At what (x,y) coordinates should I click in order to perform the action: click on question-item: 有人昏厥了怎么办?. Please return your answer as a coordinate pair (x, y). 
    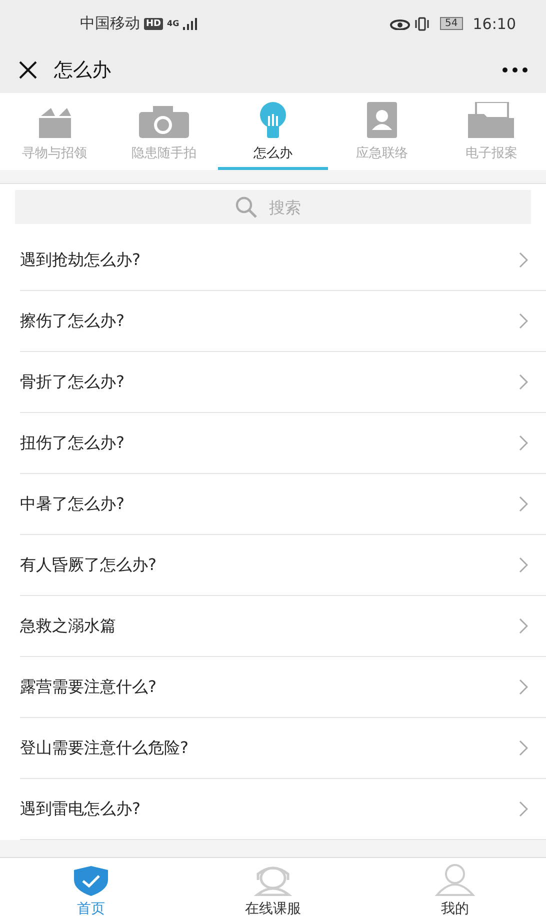
    Looking at the image, I should click on (283, 565).